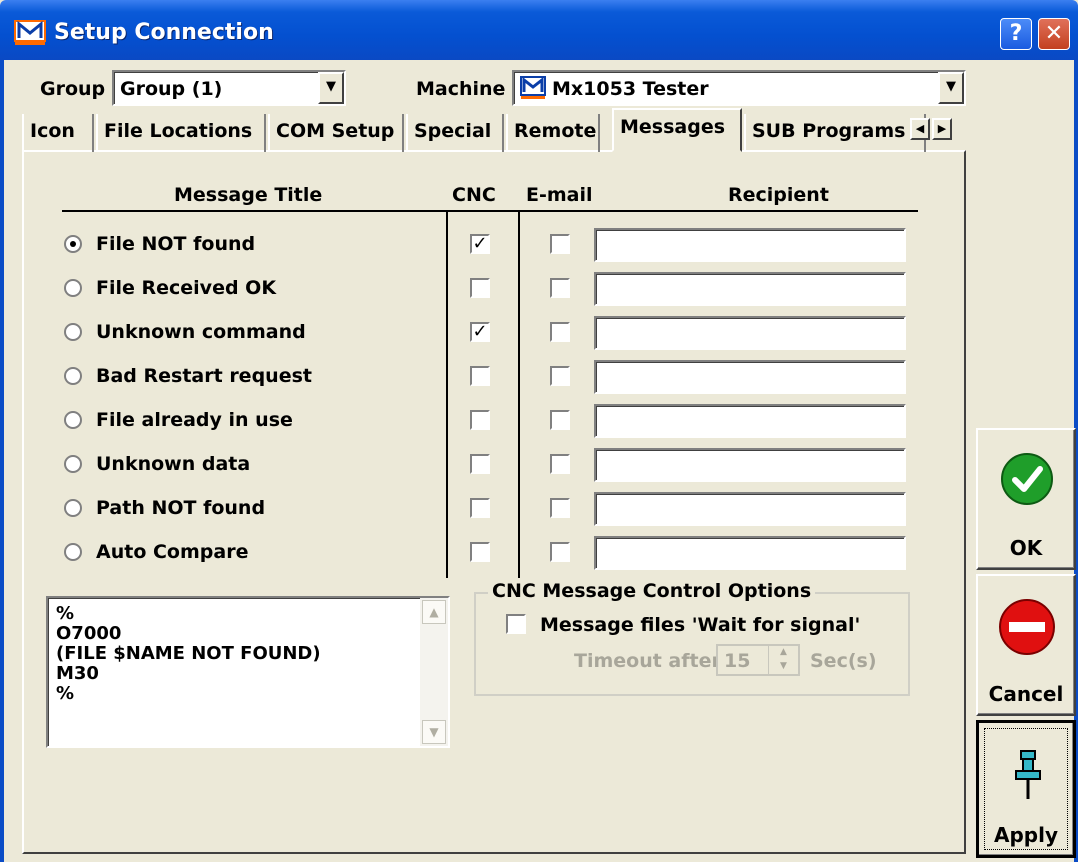  I want to click on scrollbar: ▲ ▼, so click(434, 672).